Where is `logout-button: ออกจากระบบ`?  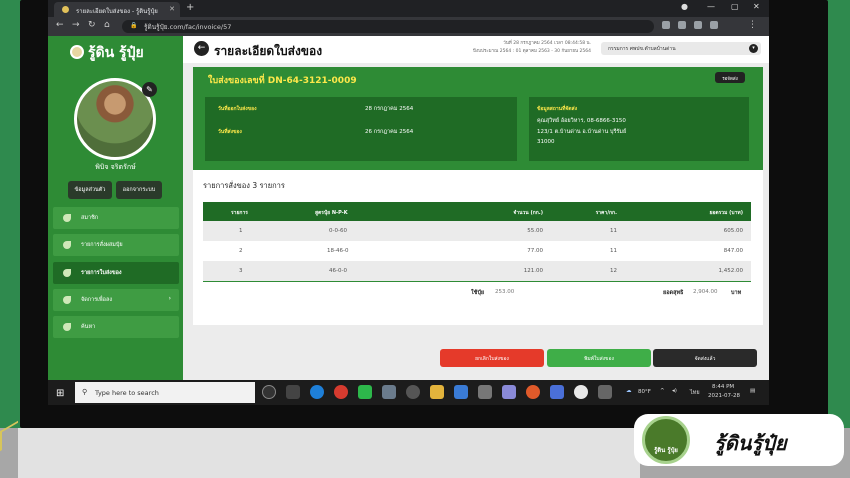 logout-button: ออกจากระบบ is located at coordinates (139, 190).